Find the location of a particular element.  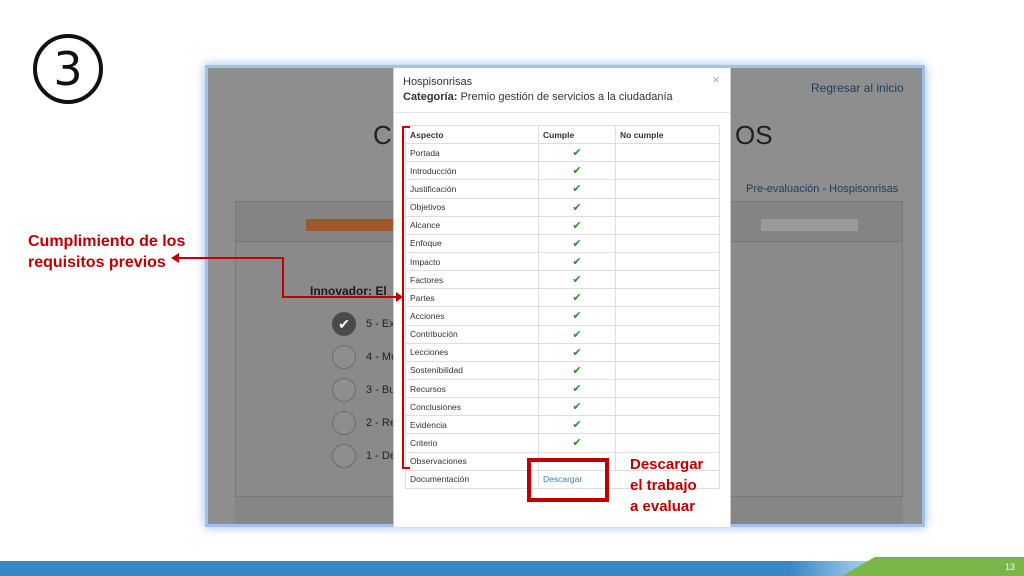

rating-option: 1 - De is located at coordinates (364, 456).